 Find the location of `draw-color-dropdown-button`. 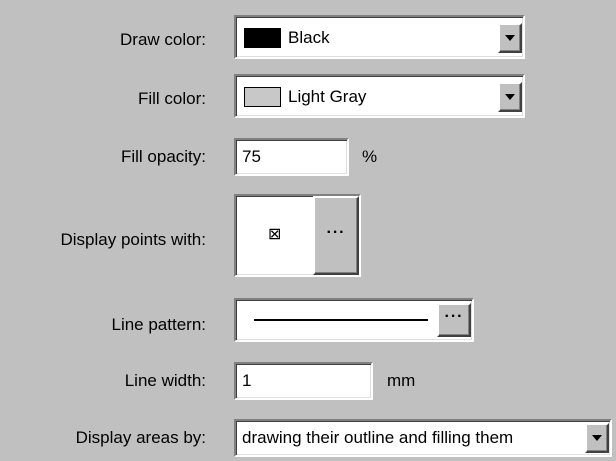

draw-color-dropdown-button is located at coordinates (510, 38).